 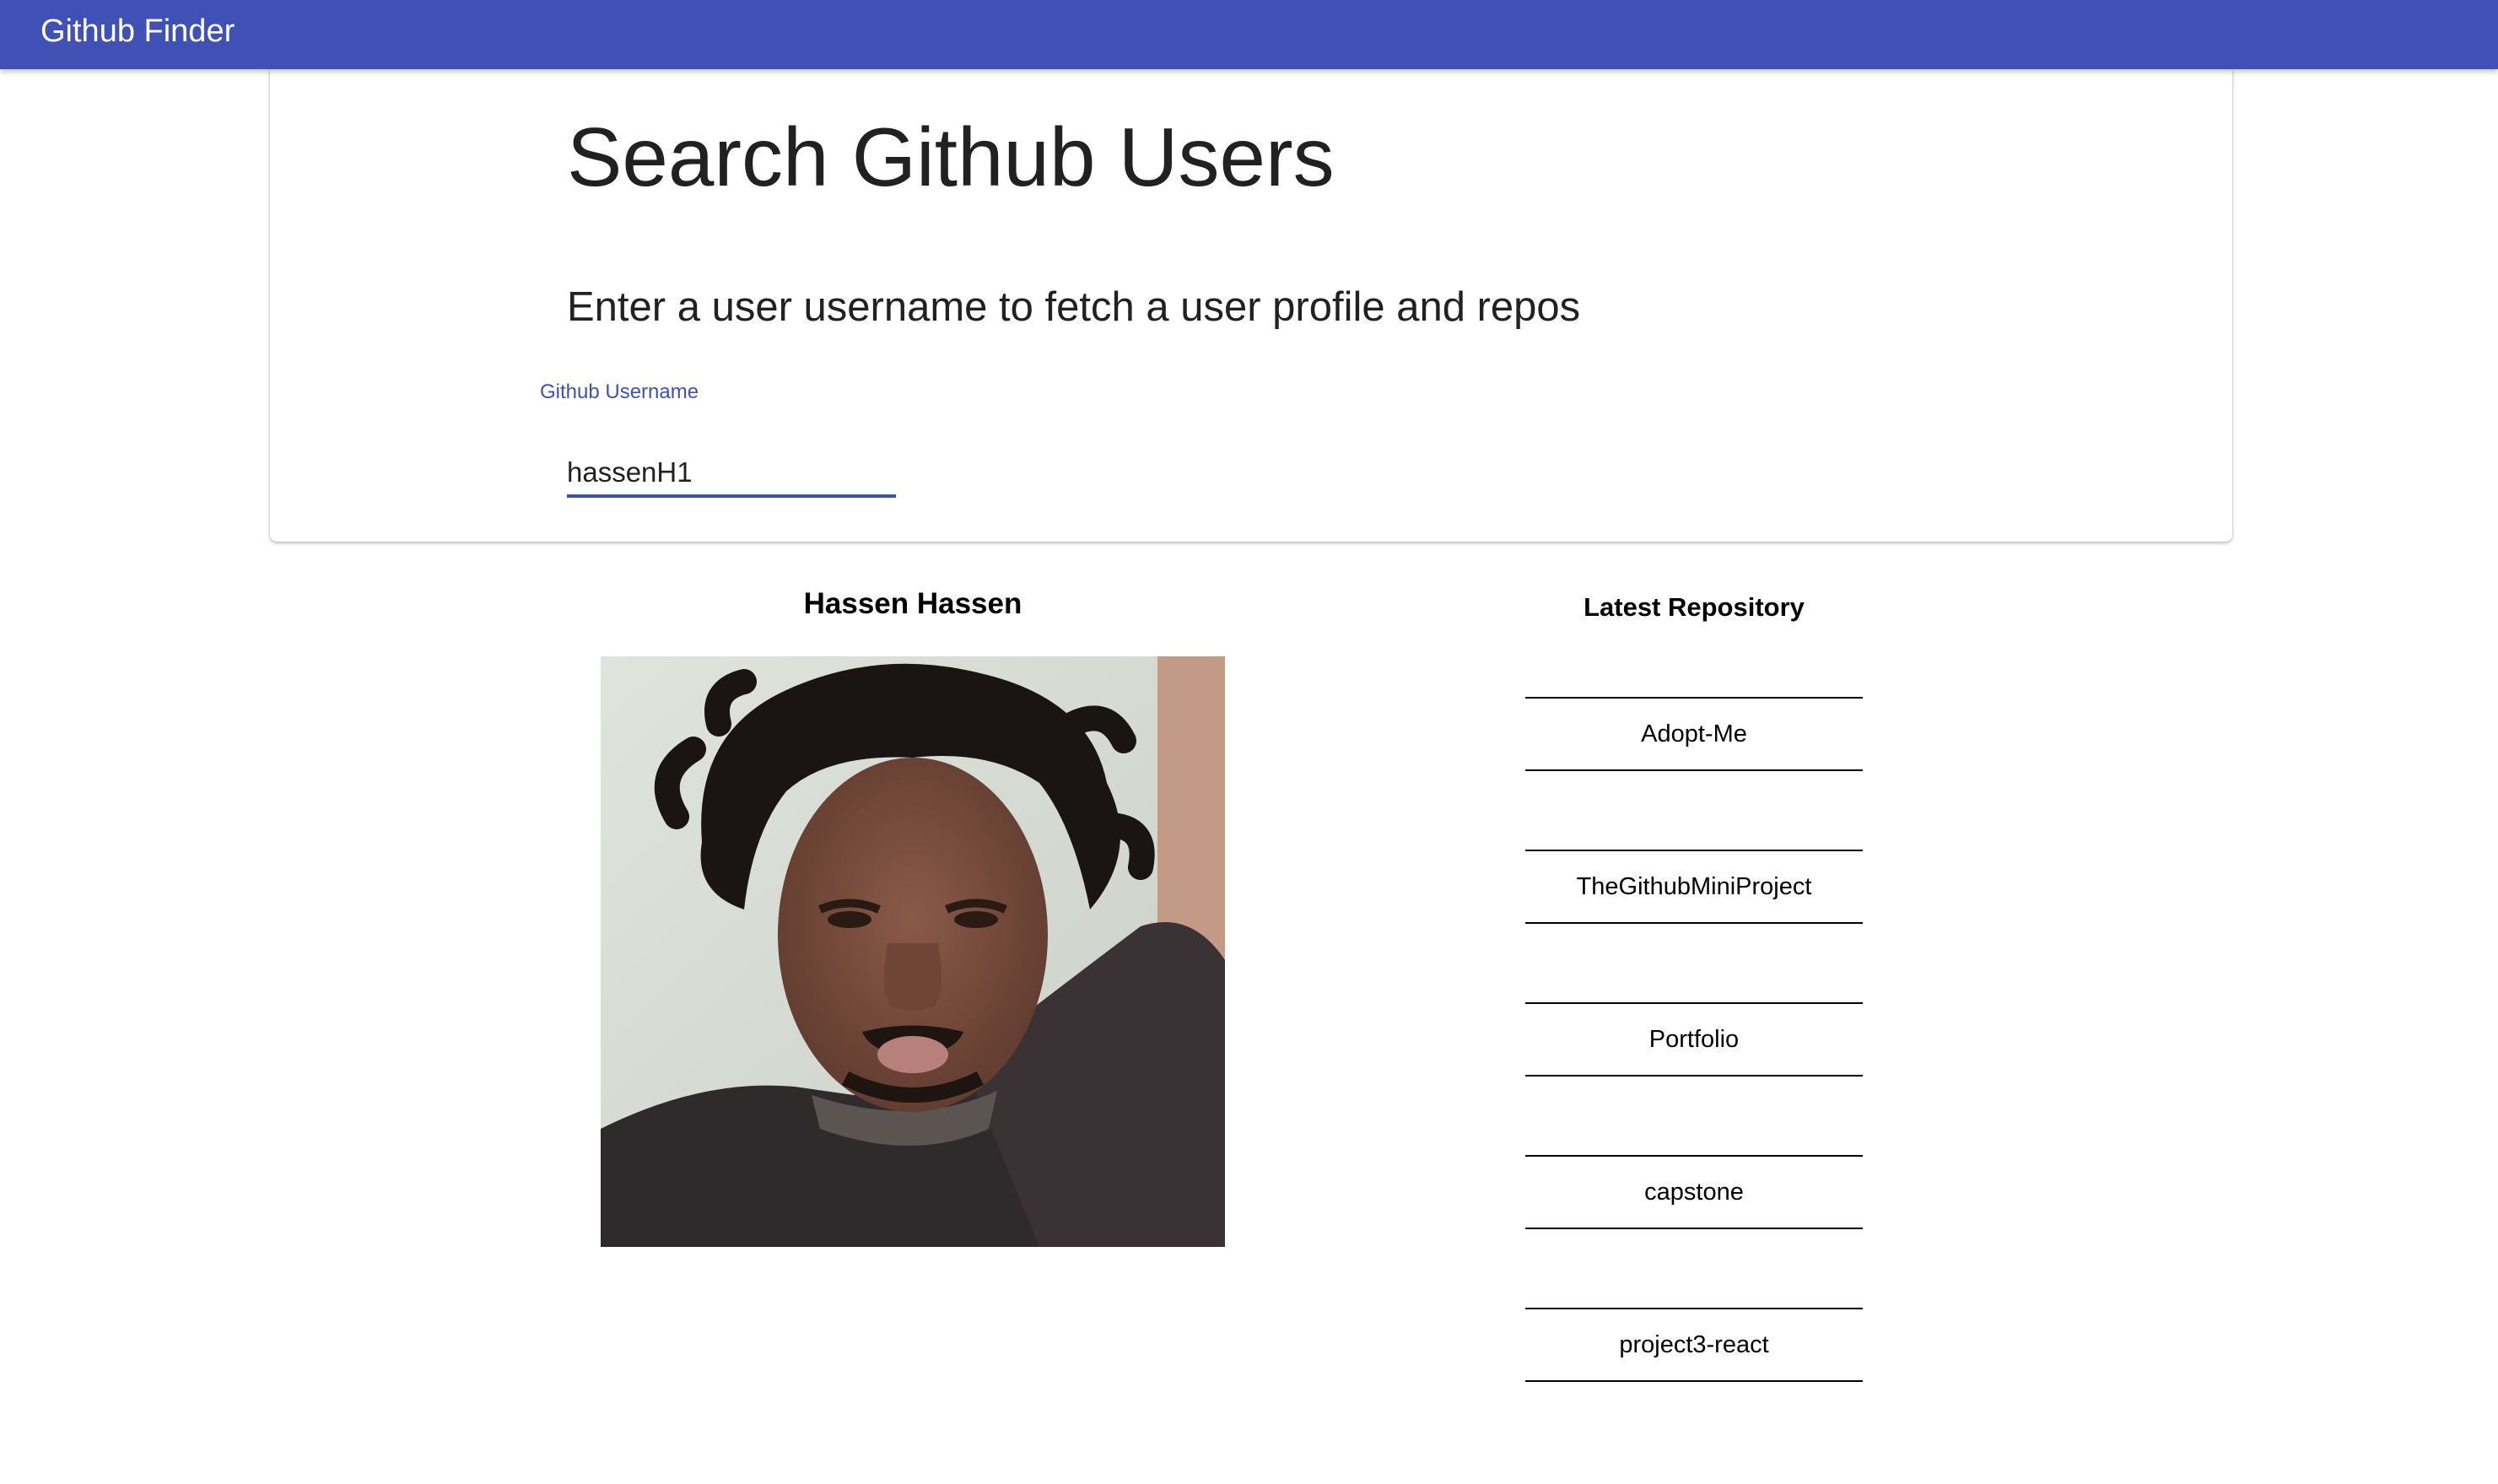 I want to click on app-title: Github Finder, so click(x=137, y=31).